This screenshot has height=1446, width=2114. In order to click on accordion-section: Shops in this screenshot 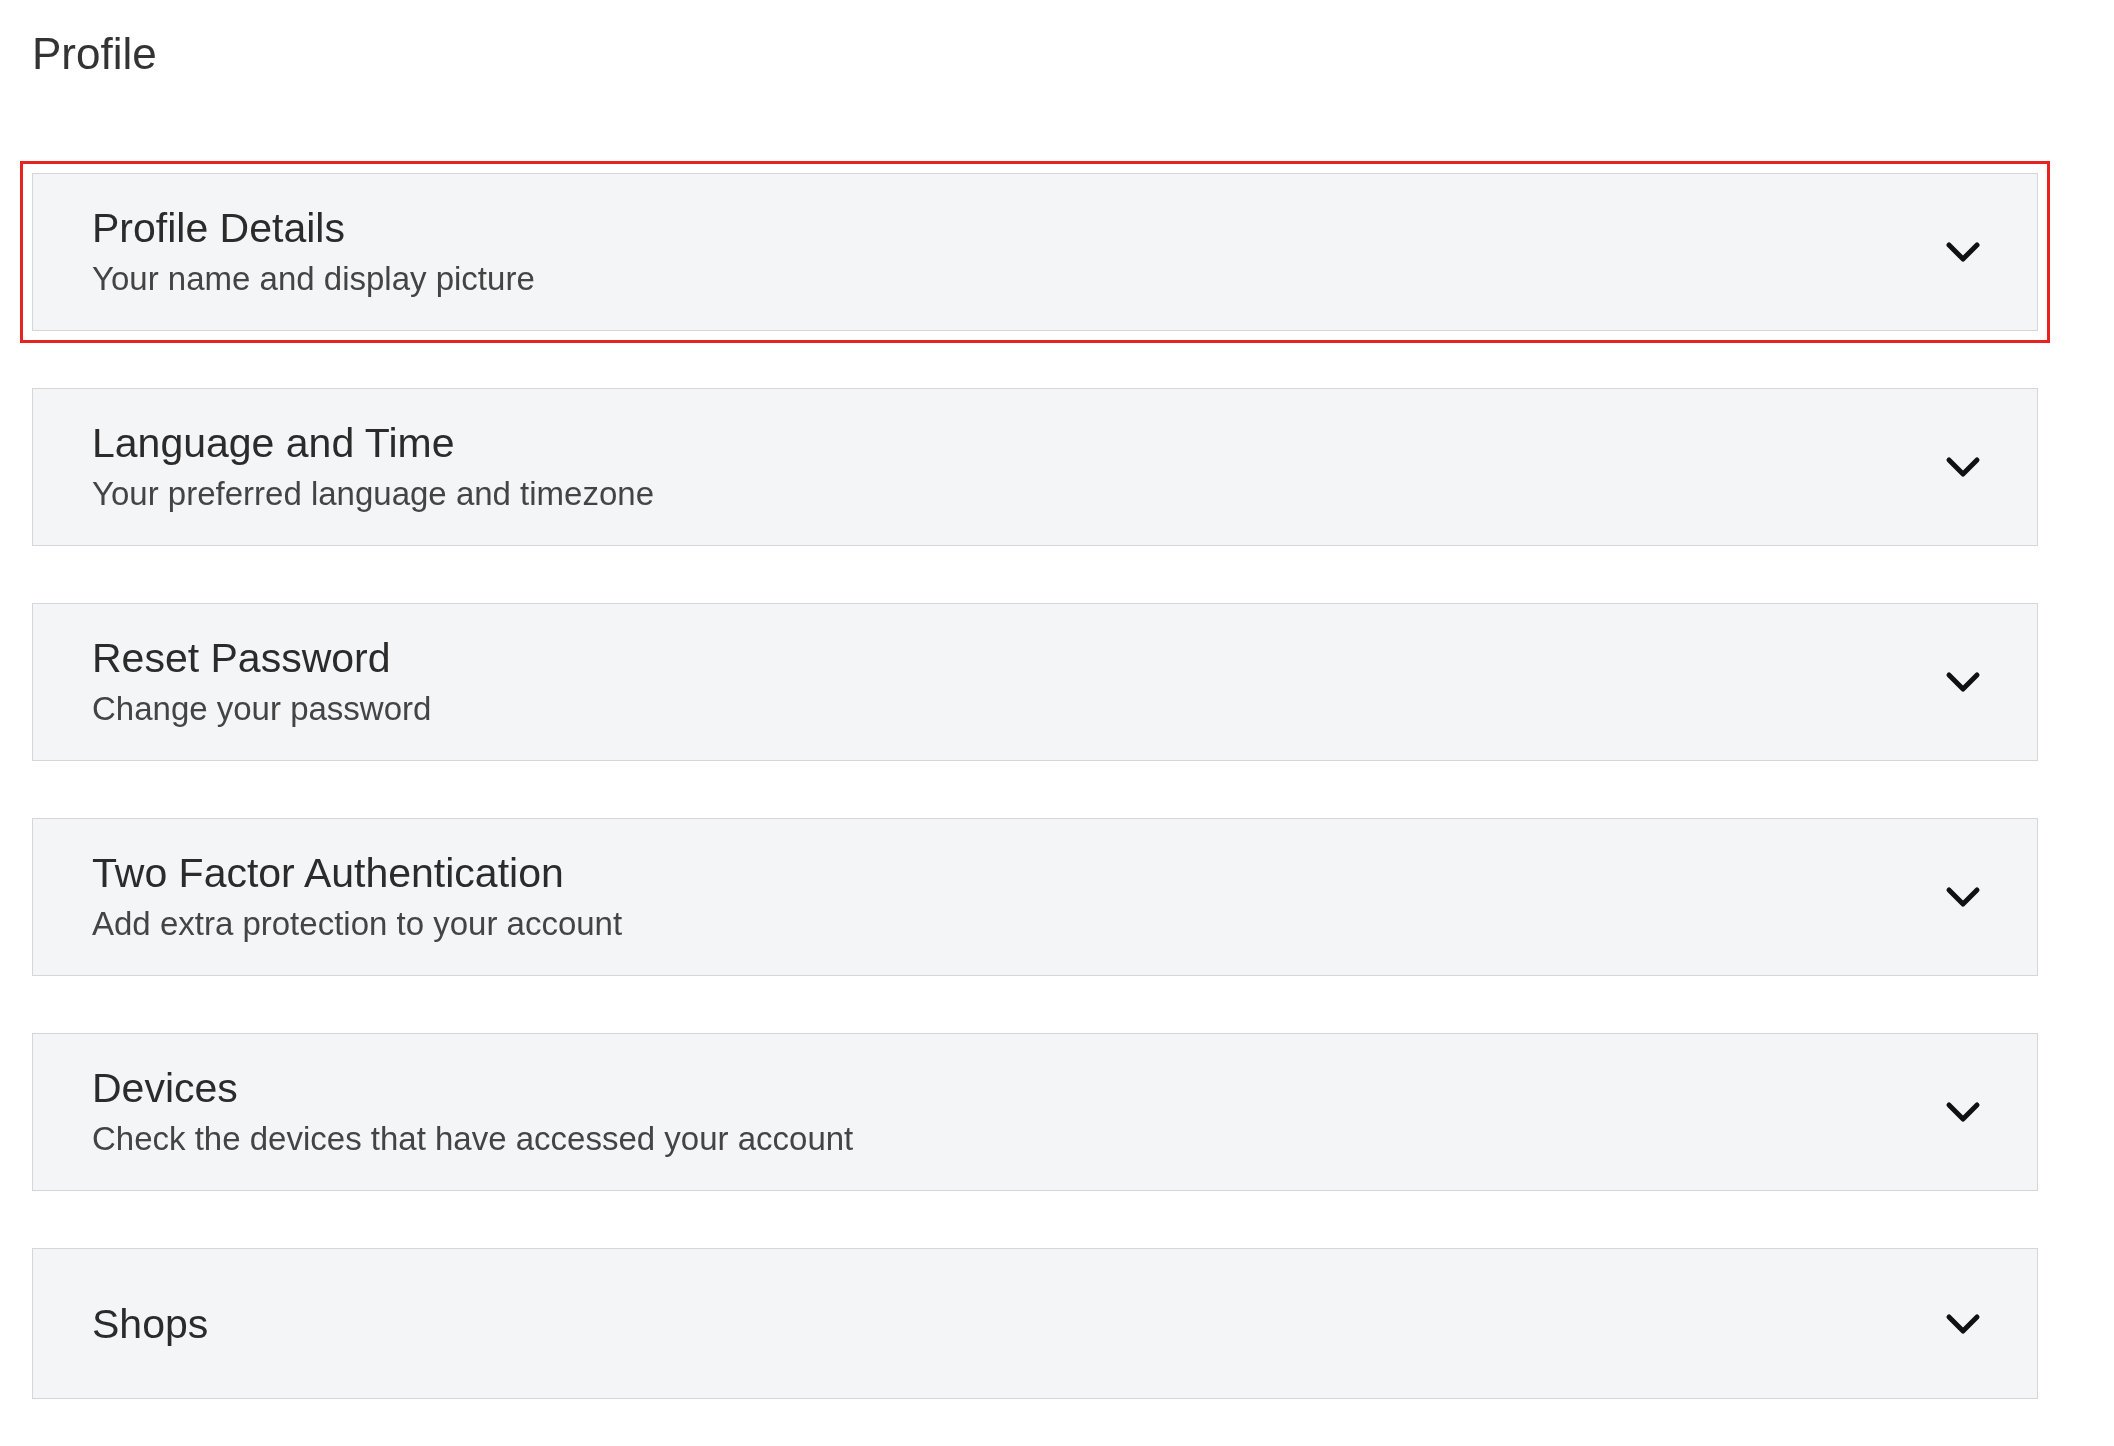, I will do `click(1035, 1323)`.